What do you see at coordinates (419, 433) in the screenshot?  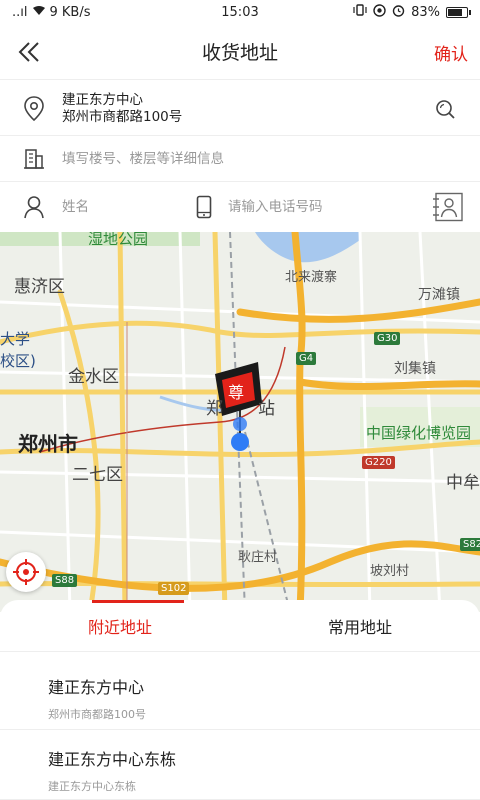 I see `map-label: 中国绿化博览园` at bounding box center [419, 433].